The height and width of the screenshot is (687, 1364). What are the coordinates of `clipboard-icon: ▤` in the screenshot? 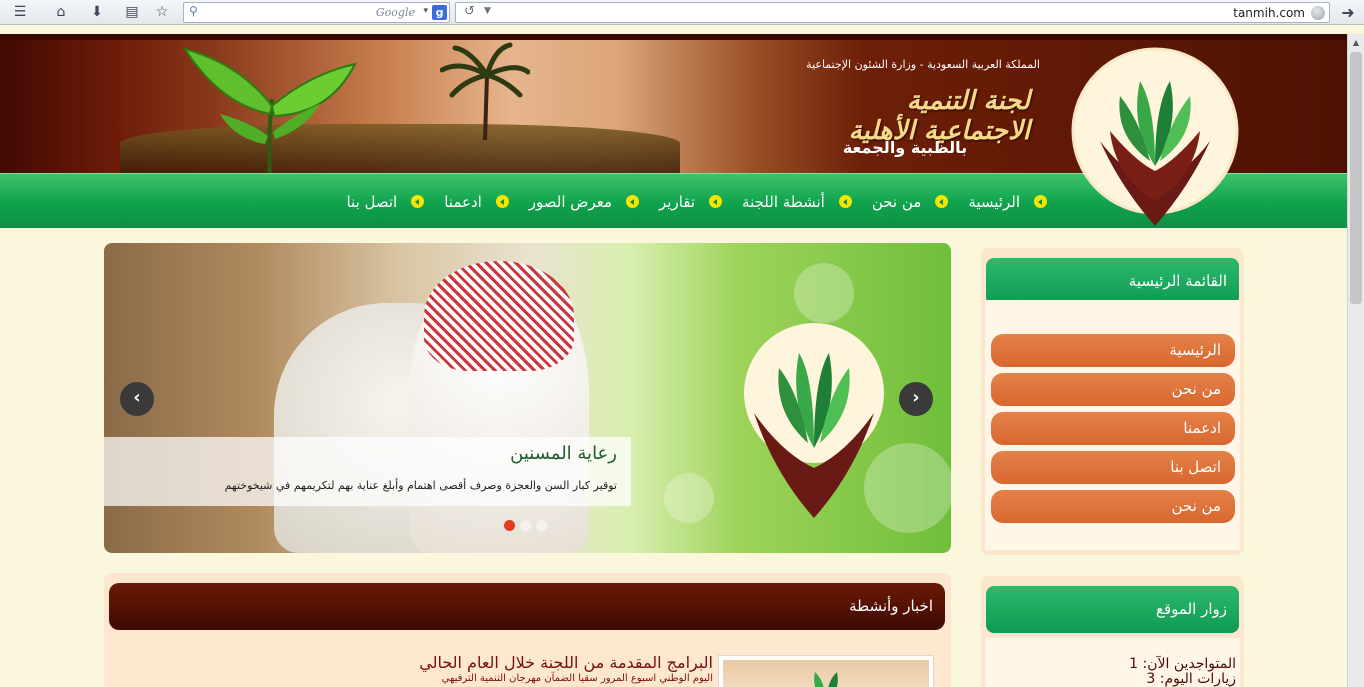 It's located at (132, 12).